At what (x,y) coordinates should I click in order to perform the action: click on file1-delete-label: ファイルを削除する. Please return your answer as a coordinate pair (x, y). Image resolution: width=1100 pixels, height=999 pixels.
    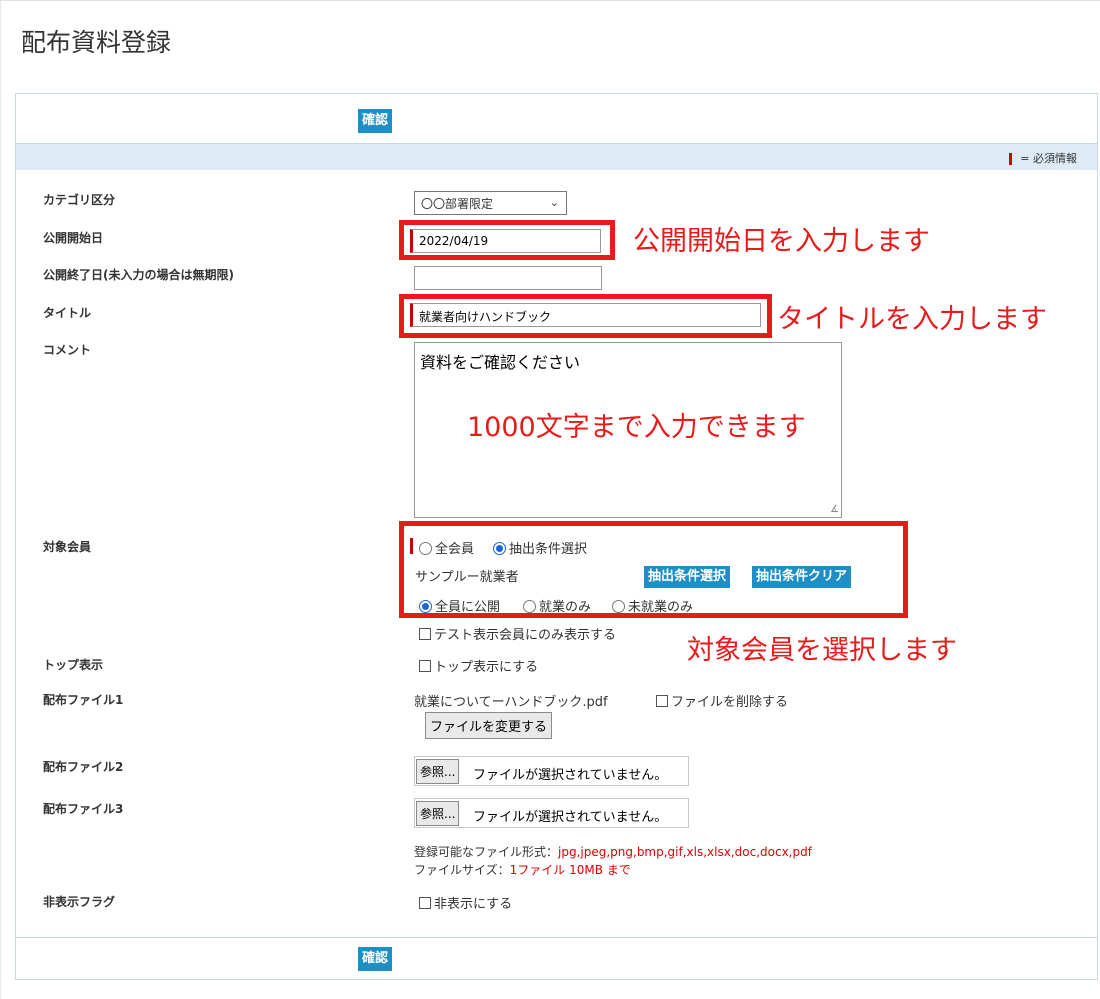
    Looking at the image, I should click on (730, 702).